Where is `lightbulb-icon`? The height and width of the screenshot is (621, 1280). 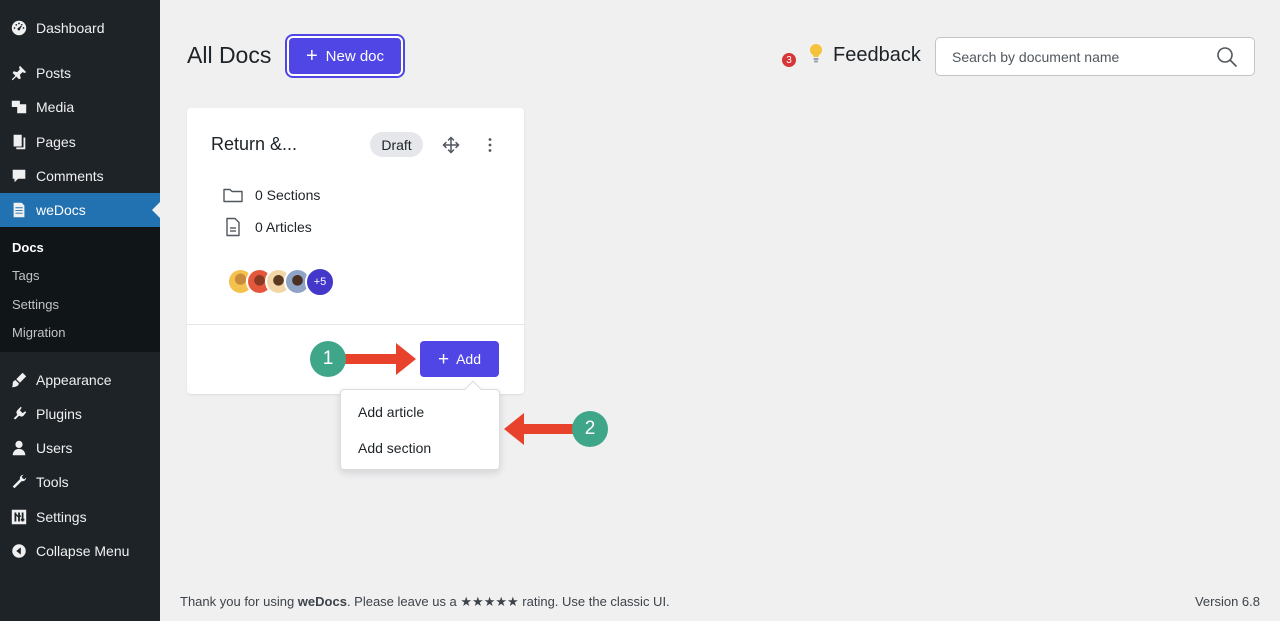 lightbulb-icon is located at coordinates (816, 53).